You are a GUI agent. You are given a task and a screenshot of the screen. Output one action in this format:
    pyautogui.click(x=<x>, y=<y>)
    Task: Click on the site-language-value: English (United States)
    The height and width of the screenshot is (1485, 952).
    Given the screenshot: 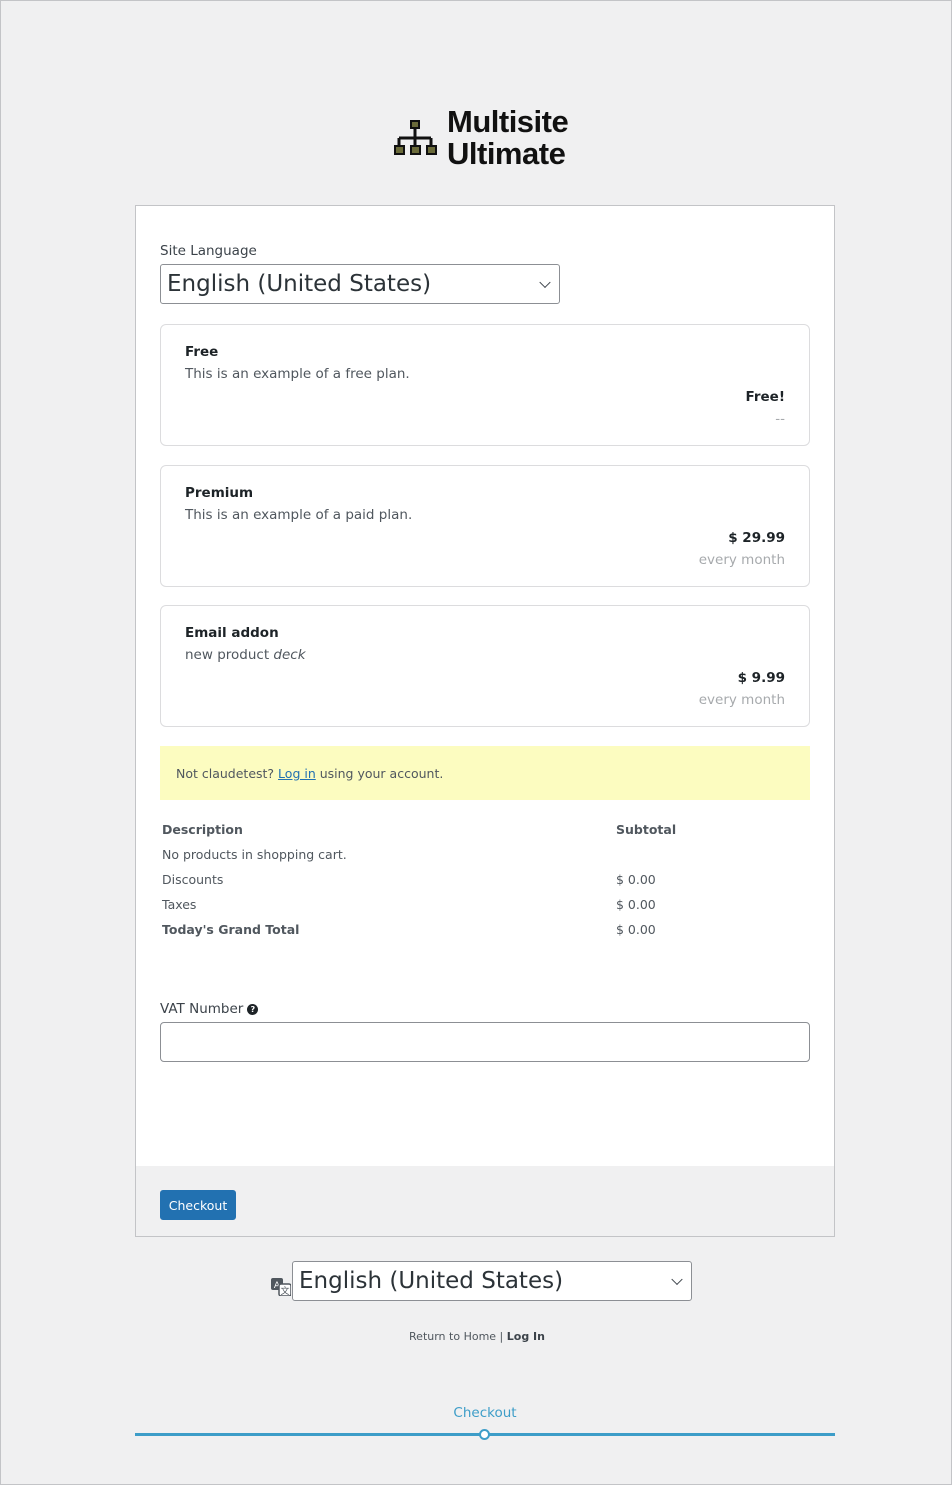 What is the action you would take?
    pyautogui.click(x=299, y=284)
    